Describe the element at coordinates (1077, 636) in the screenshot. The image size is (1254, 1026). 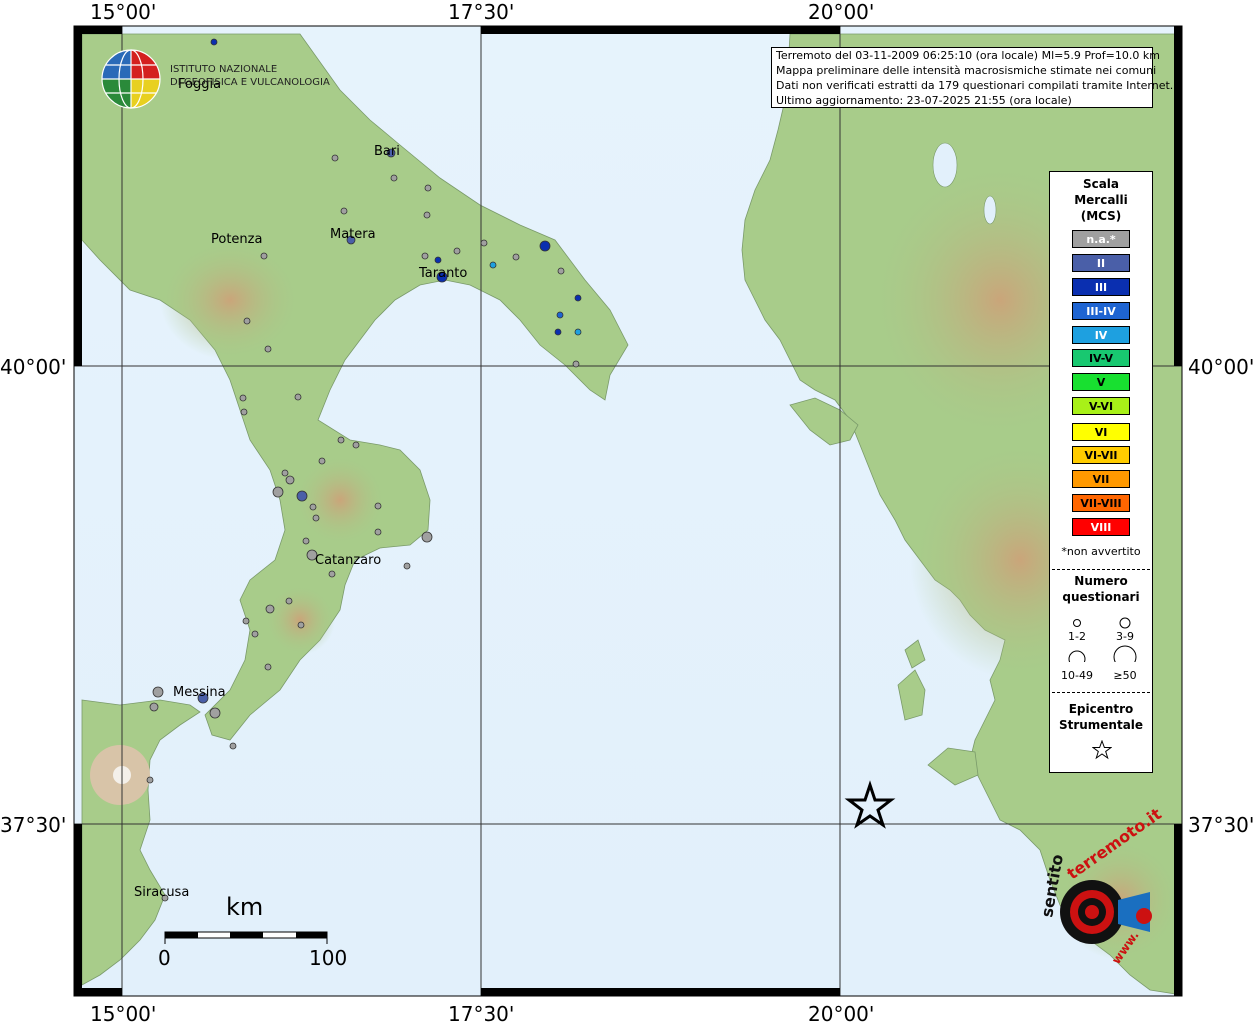
I see `size-label: 1-2` at that location.